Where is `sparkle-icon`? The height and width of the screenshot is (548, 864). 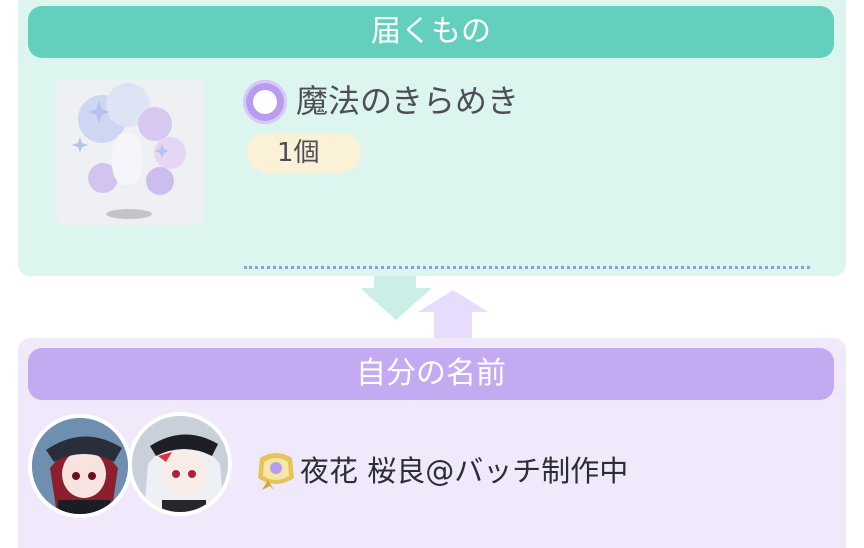 sparkle-icon is located at coordinates (120, 129).